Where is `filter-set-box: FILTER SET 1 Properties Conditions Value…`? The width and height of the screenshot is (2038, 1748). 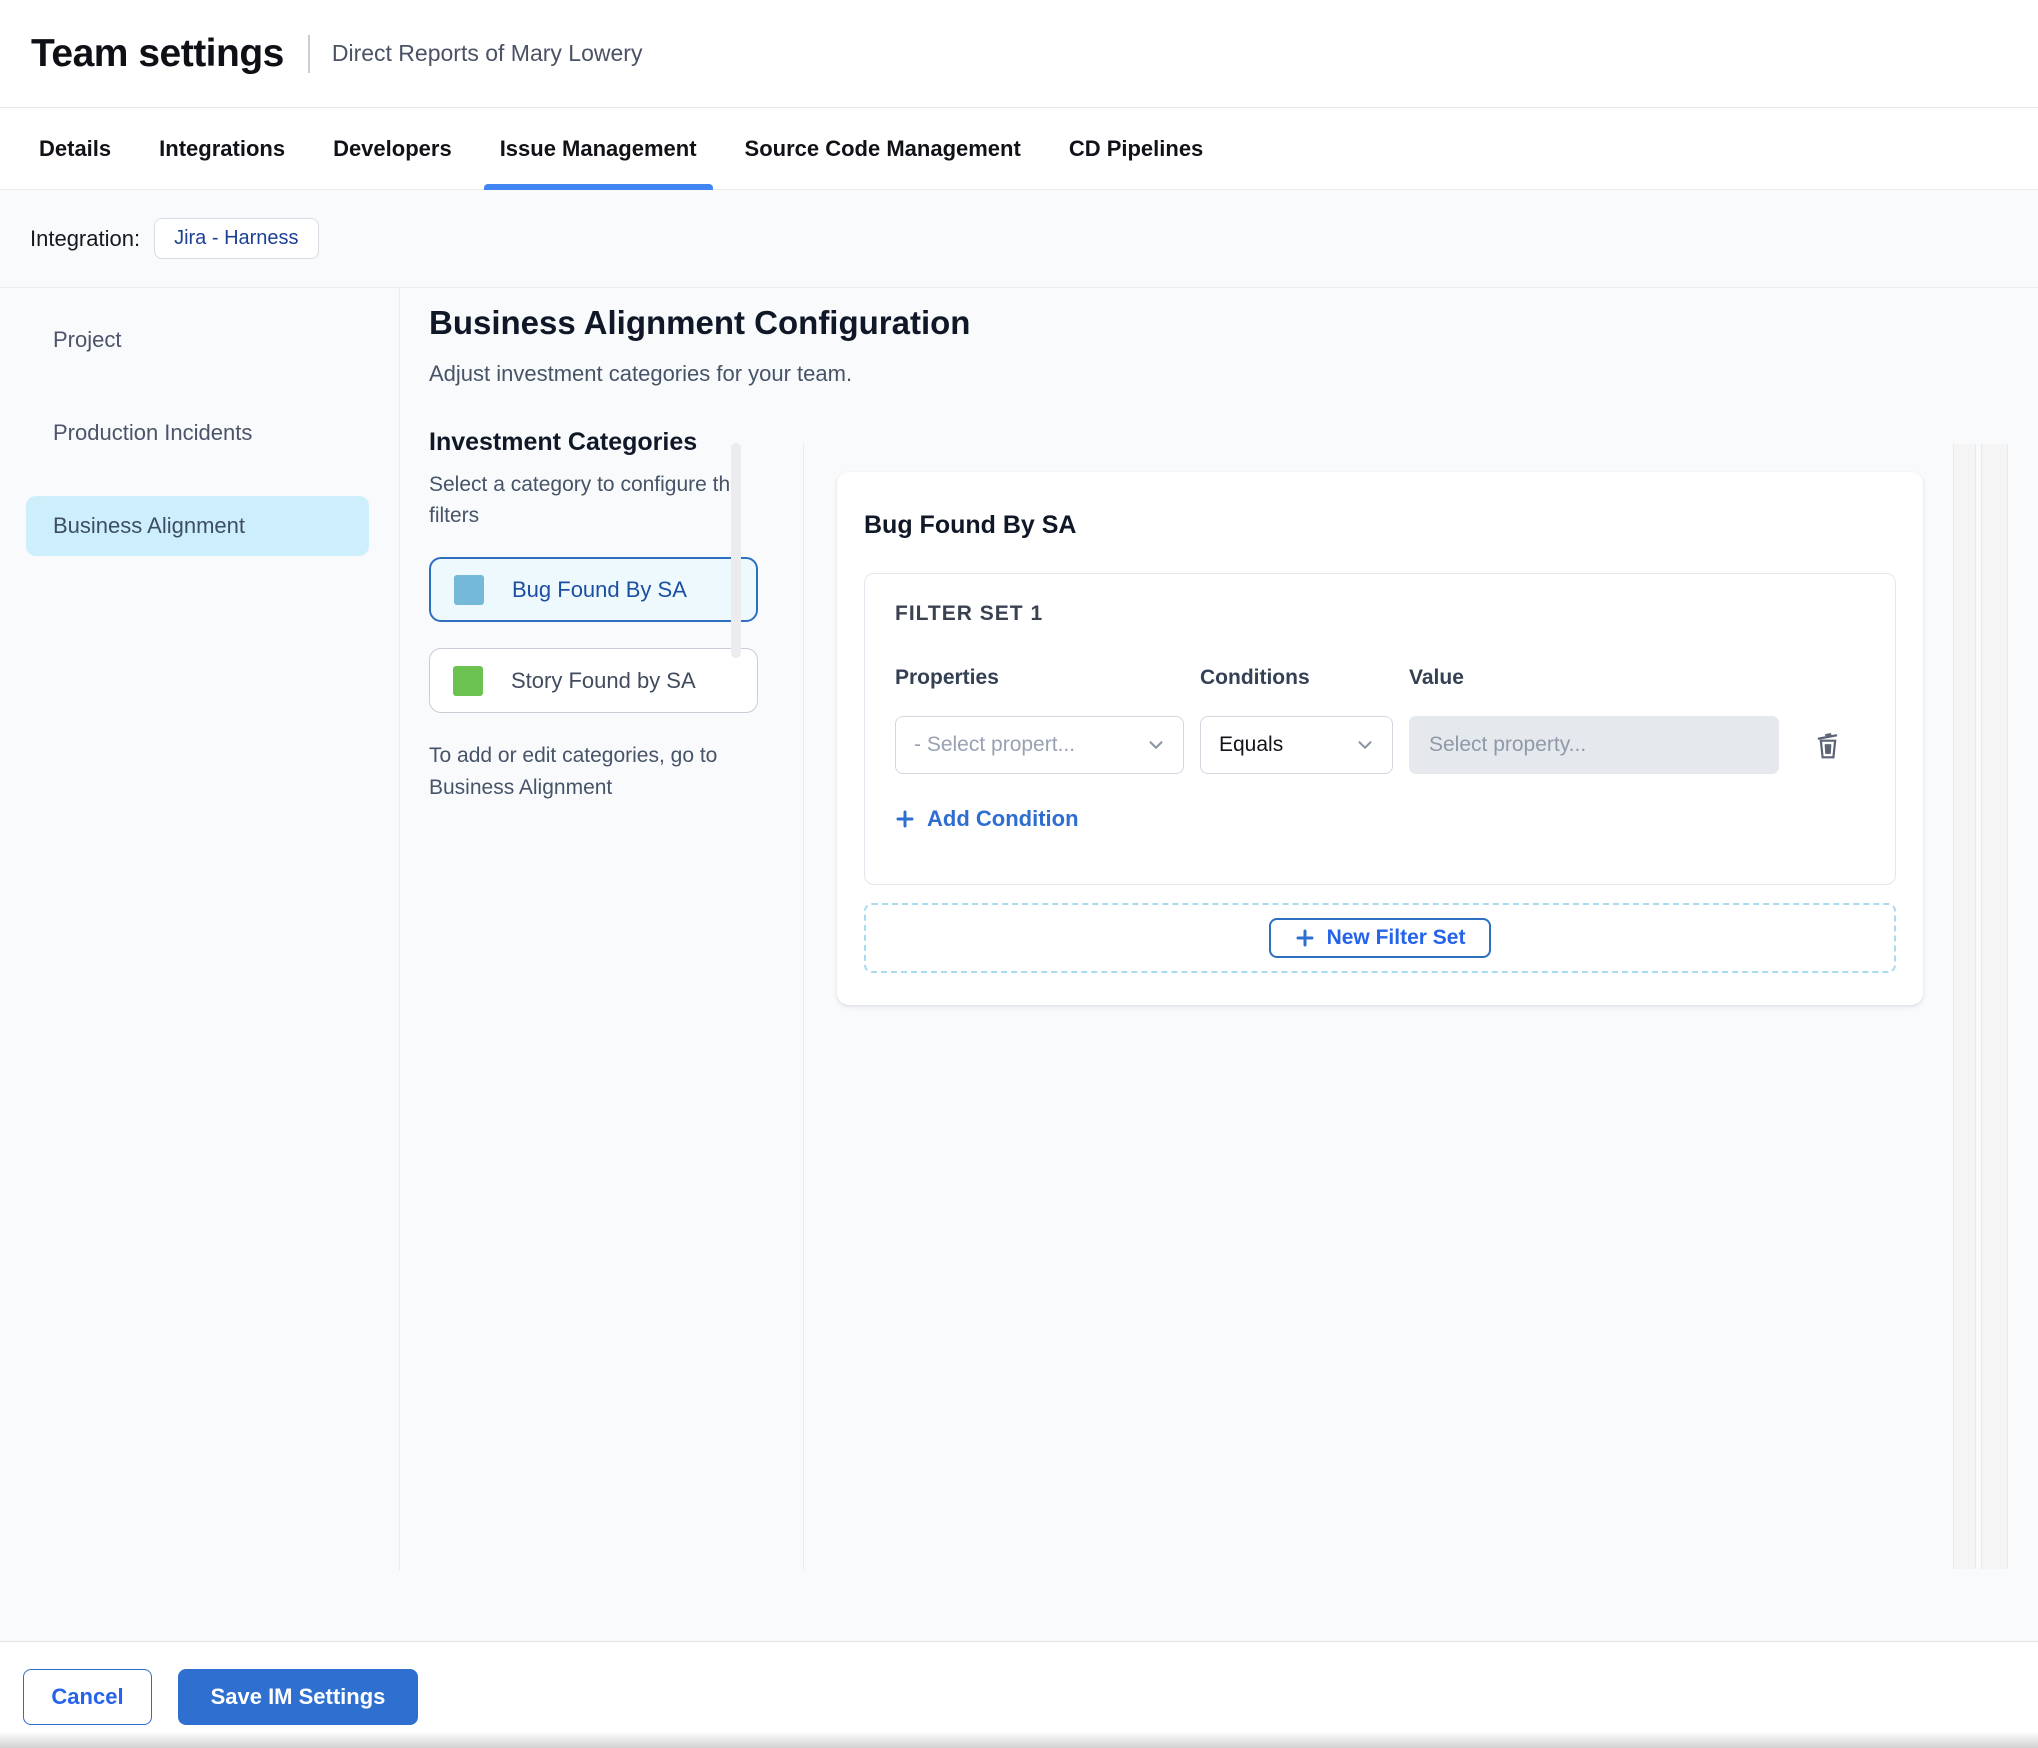 filter-set-box: FILTER SET 1 Properties Conditions Value… is located at coordinates (1380, 729).